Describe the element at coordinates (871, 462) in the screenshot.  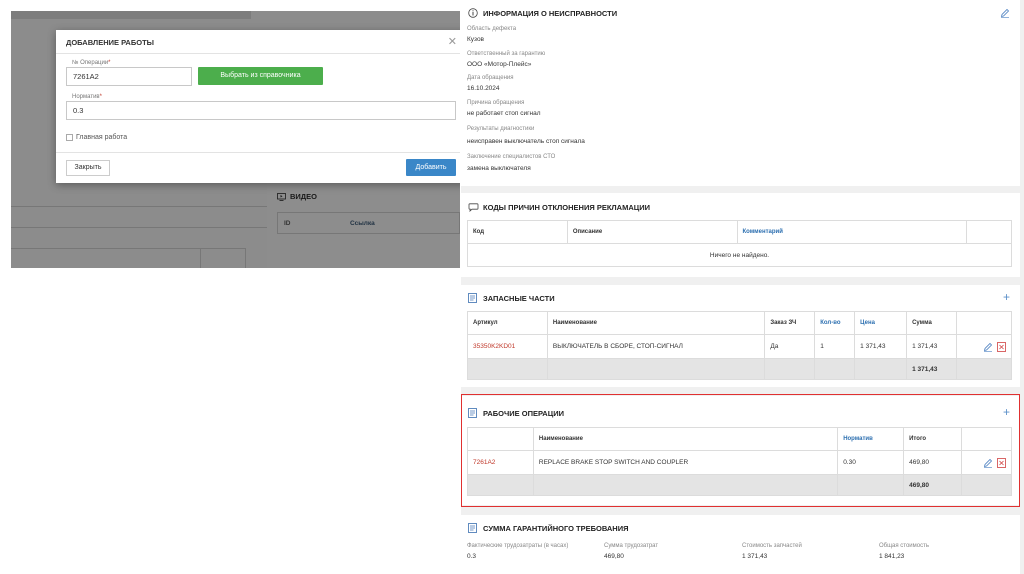
I see `work-norm: 0.30` at that location.